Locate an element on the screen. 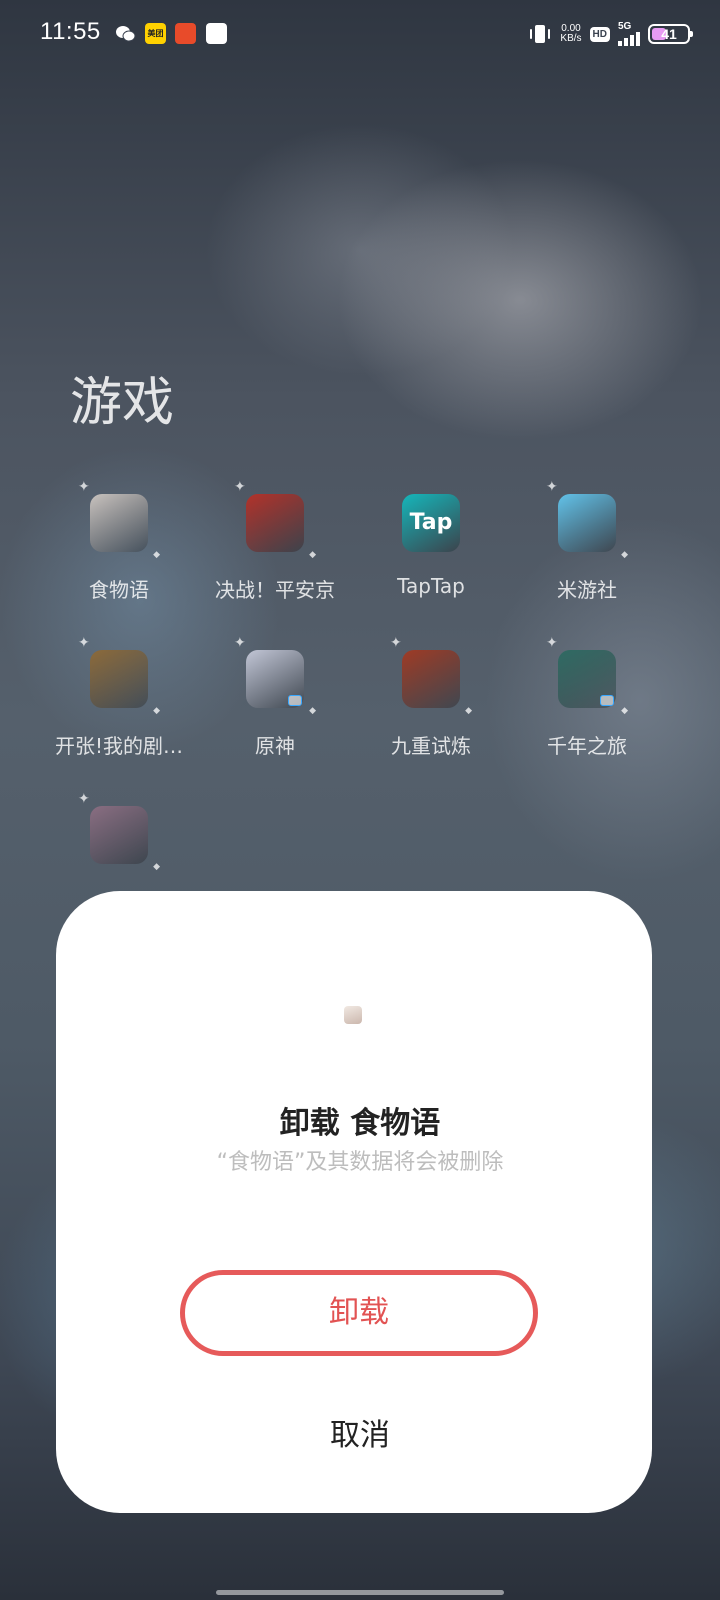  dialog-message: “食物语”及其数据将会被删除 is located at coordinates (360, 1162).